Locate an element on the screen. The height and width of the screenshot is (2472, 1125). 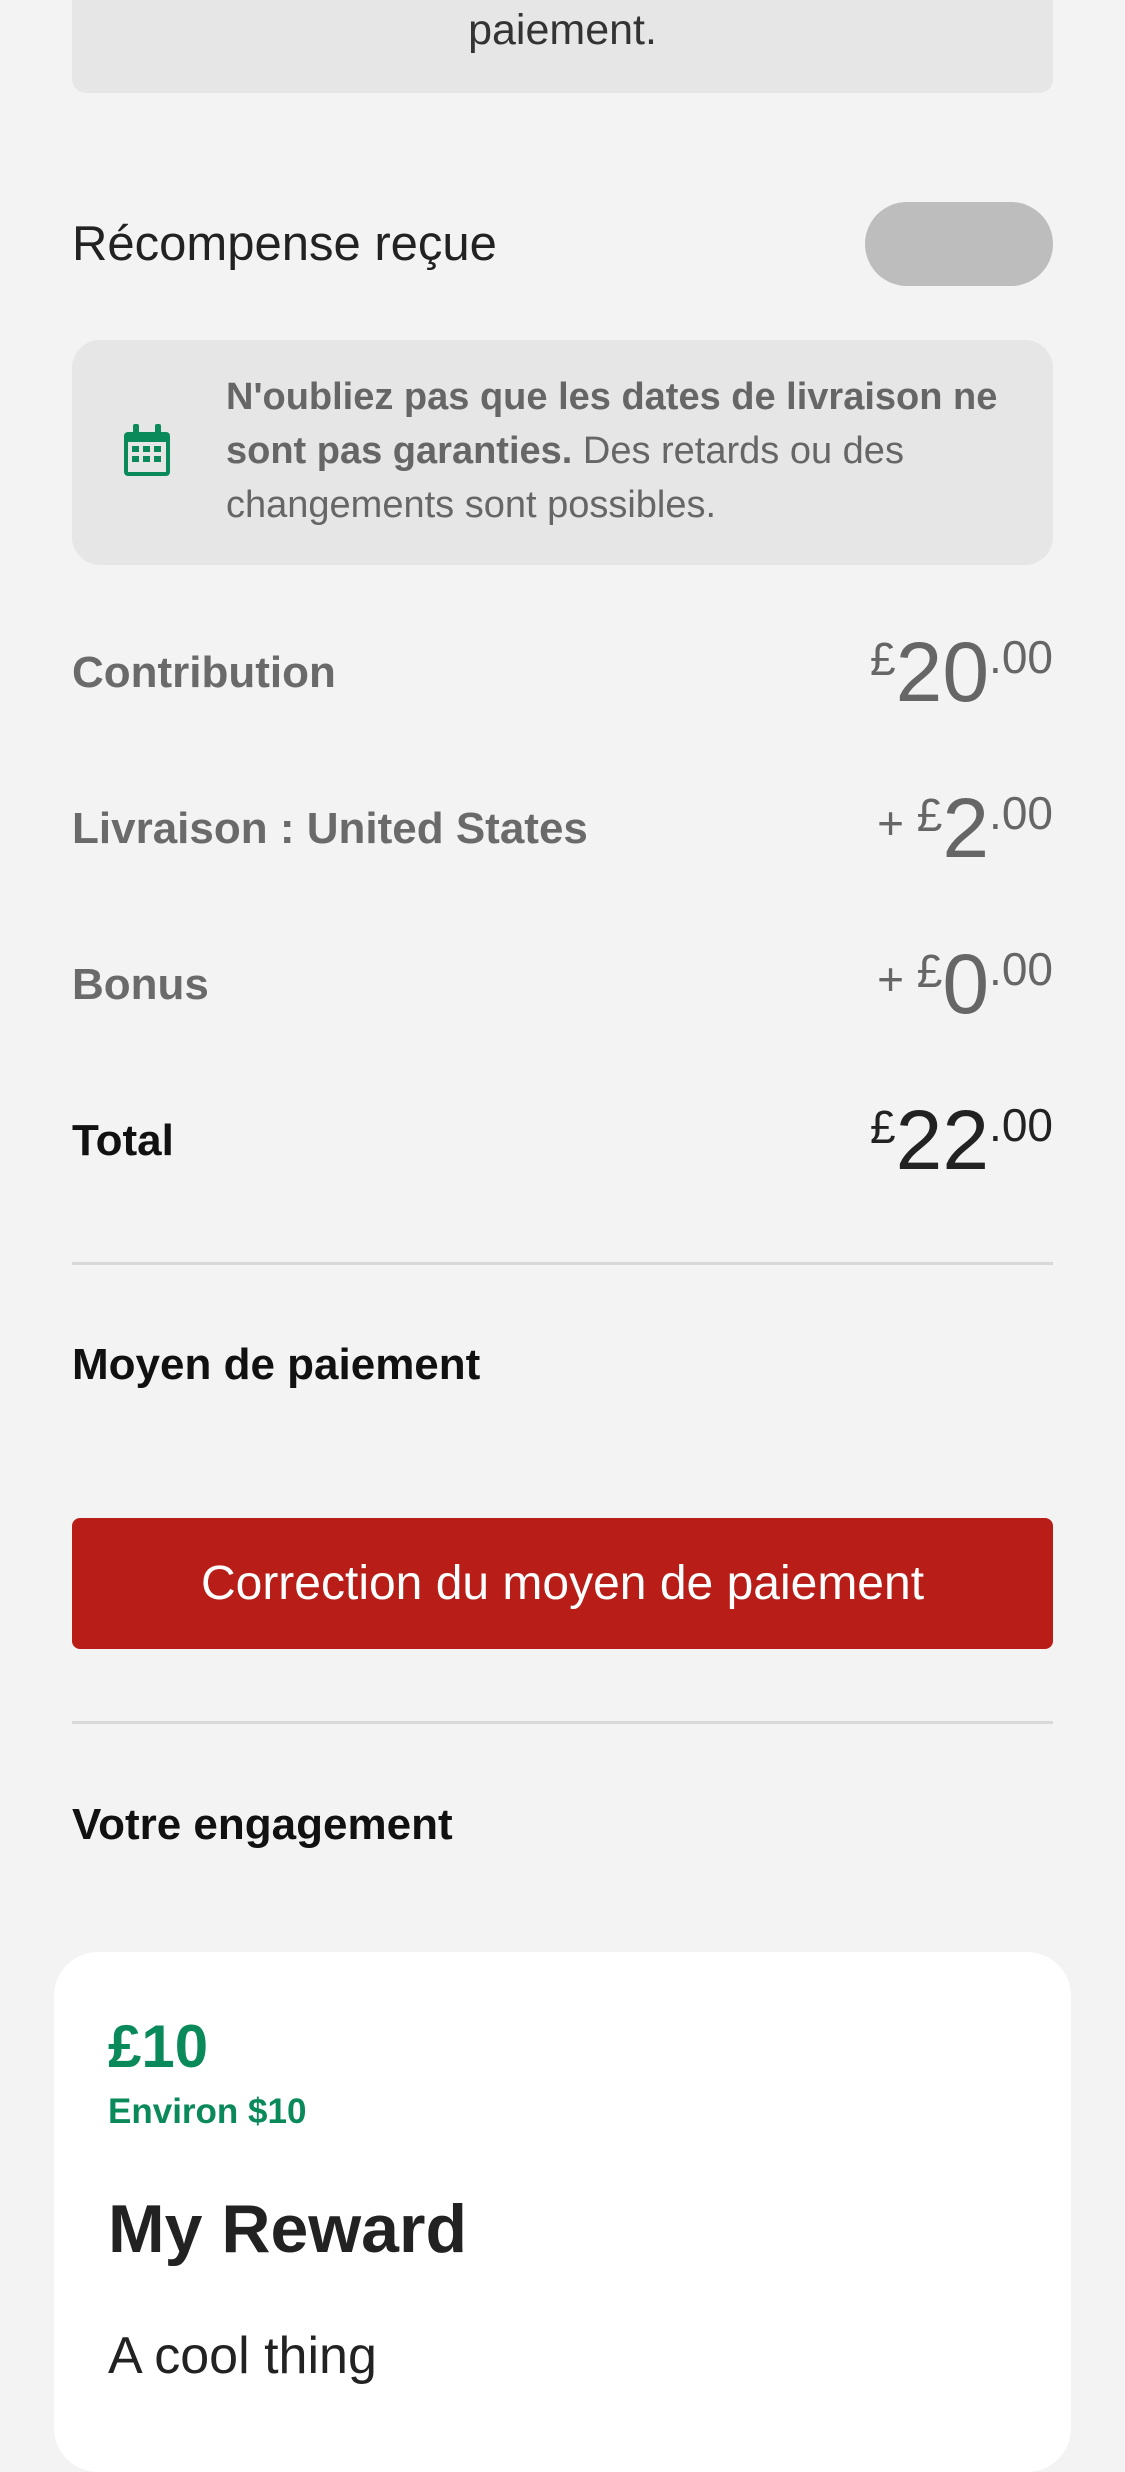
total-row: Total £22.00 is located at coordinates (562, 1148).